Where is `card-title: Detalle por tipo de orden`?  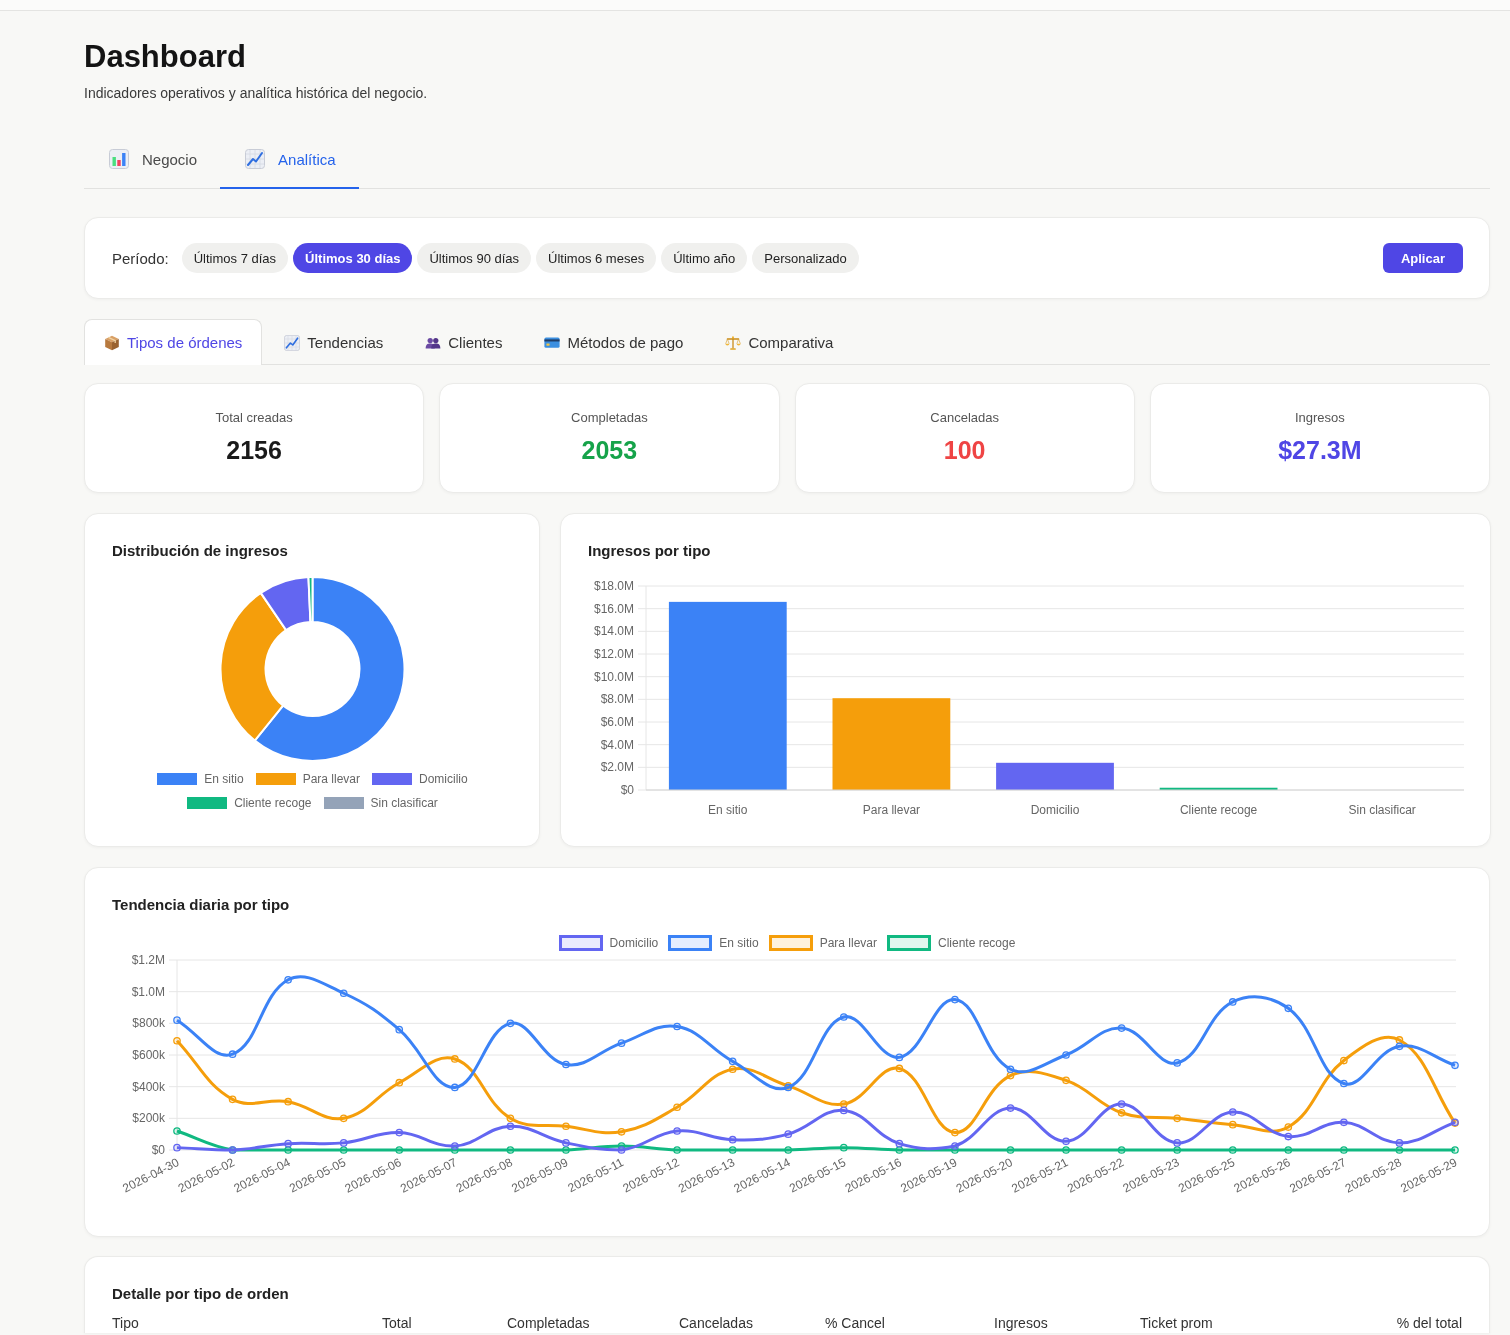
card-title: Detalle por tipo de orden is located at coordinates (200, 1294).